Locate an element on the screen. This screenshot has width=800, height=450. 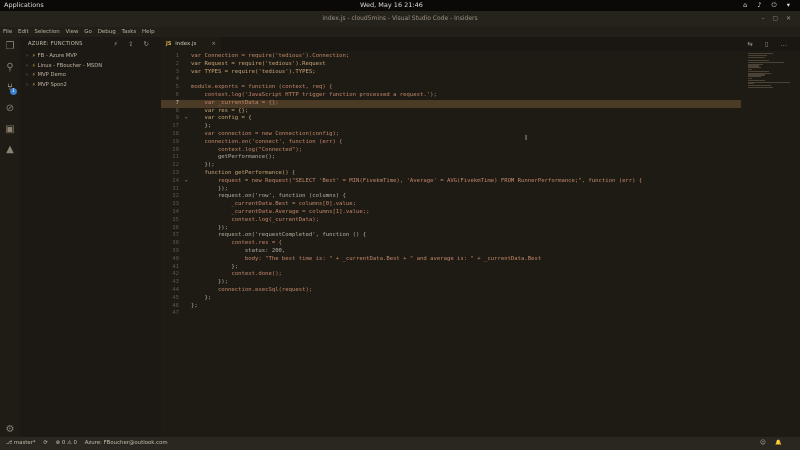
code-line: 47 is located at coordinates (451, 314).